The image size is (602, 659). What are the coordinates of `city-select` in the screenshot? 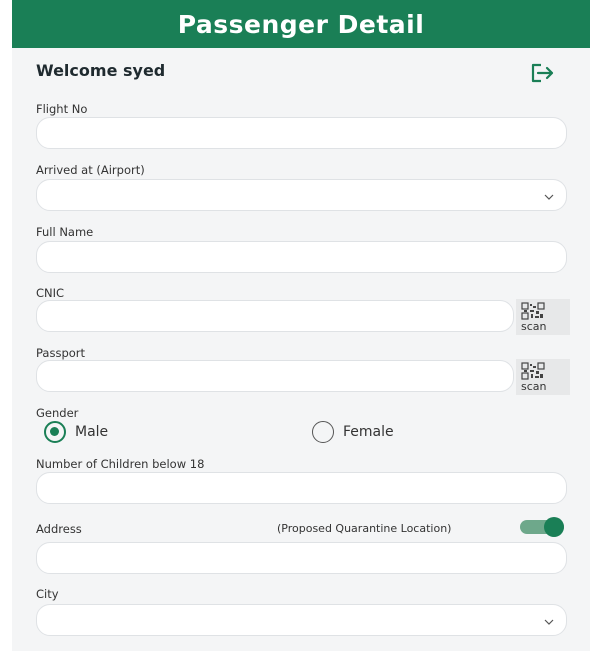 It's located at (301, 620).